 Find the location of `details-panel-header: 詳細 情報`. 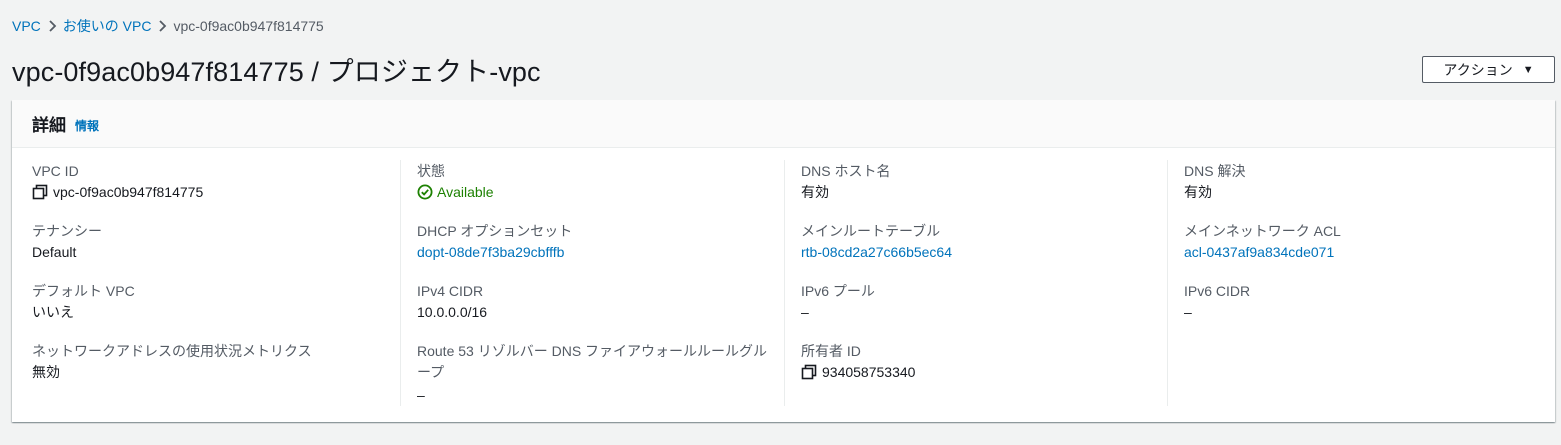

details-panel-header: 詳細 情報 is located at coordinates (783, 124).